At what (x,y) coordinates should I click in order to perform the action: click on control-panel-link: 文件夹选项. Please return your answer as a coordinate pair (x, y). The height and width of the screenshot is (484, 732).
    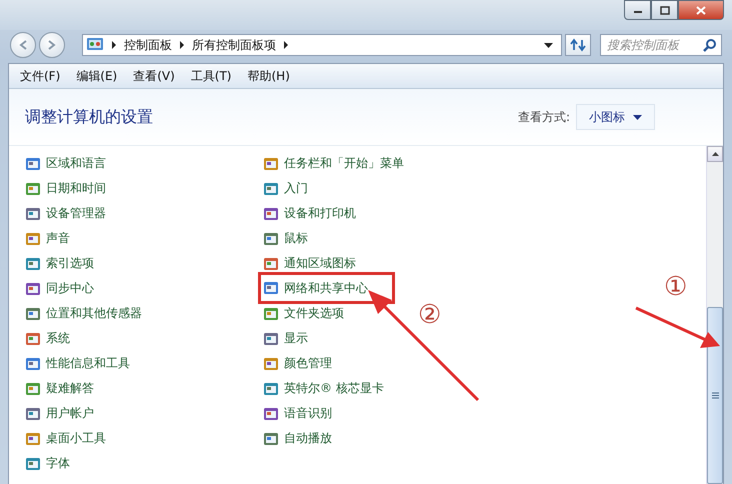
    Looking at the image, I should click on (305, 313).